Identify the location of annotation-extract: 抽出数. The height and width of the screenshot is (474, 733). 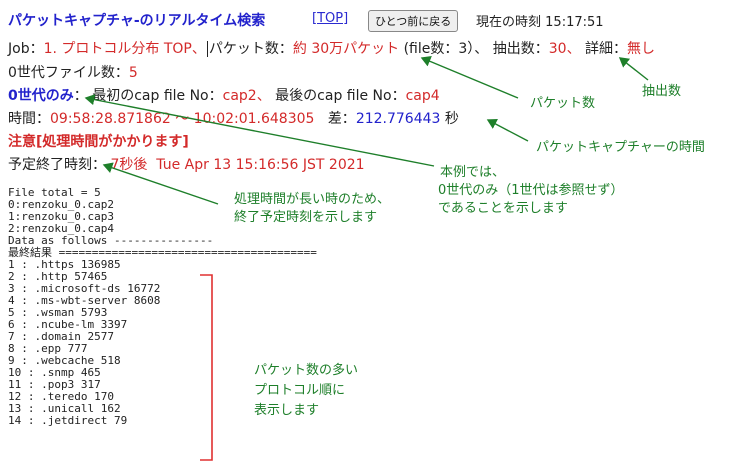
(662, 91).